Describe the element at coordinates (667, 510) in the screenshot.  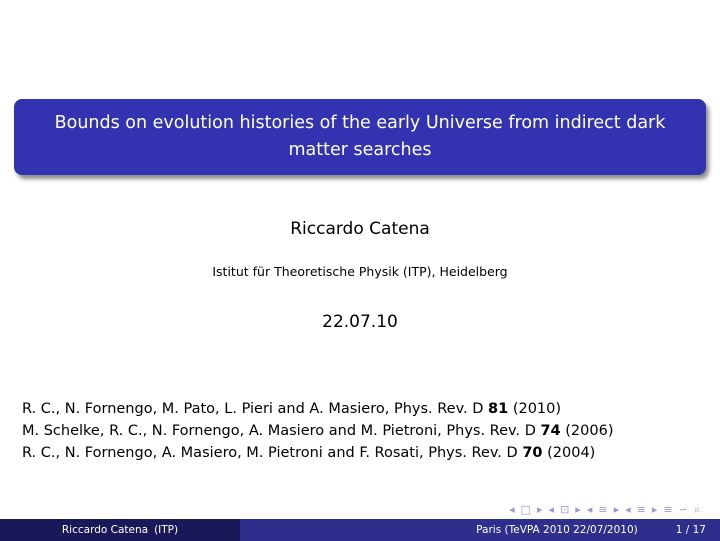
I see `nav-align-icon: ≡` at that location.